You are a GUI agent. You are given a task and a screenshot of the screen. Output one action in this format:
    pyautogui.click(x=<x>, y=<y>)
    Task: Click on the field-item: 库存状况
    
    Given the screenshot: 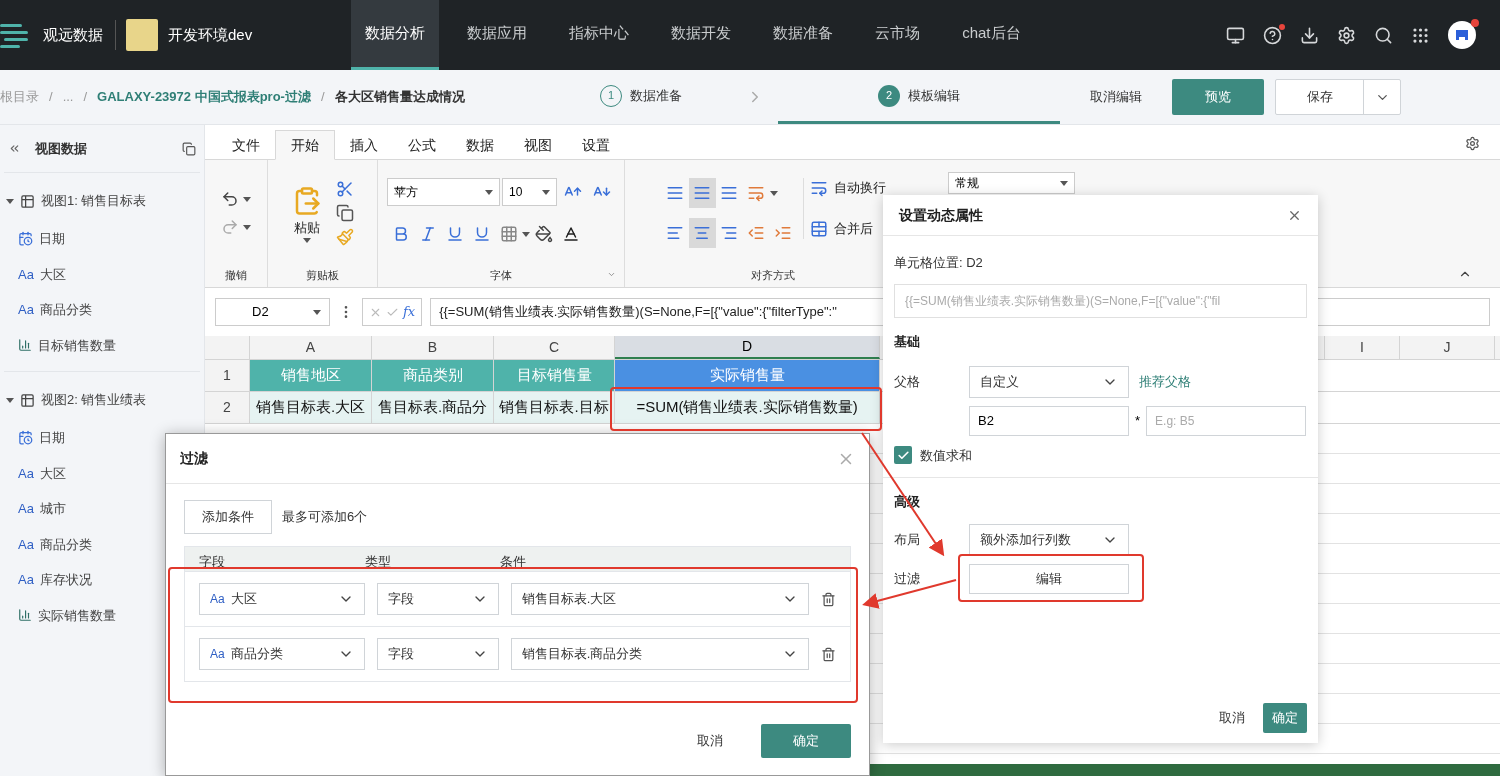 What is the action you would take?
    pyautogui.click(x=65, y=580)
    